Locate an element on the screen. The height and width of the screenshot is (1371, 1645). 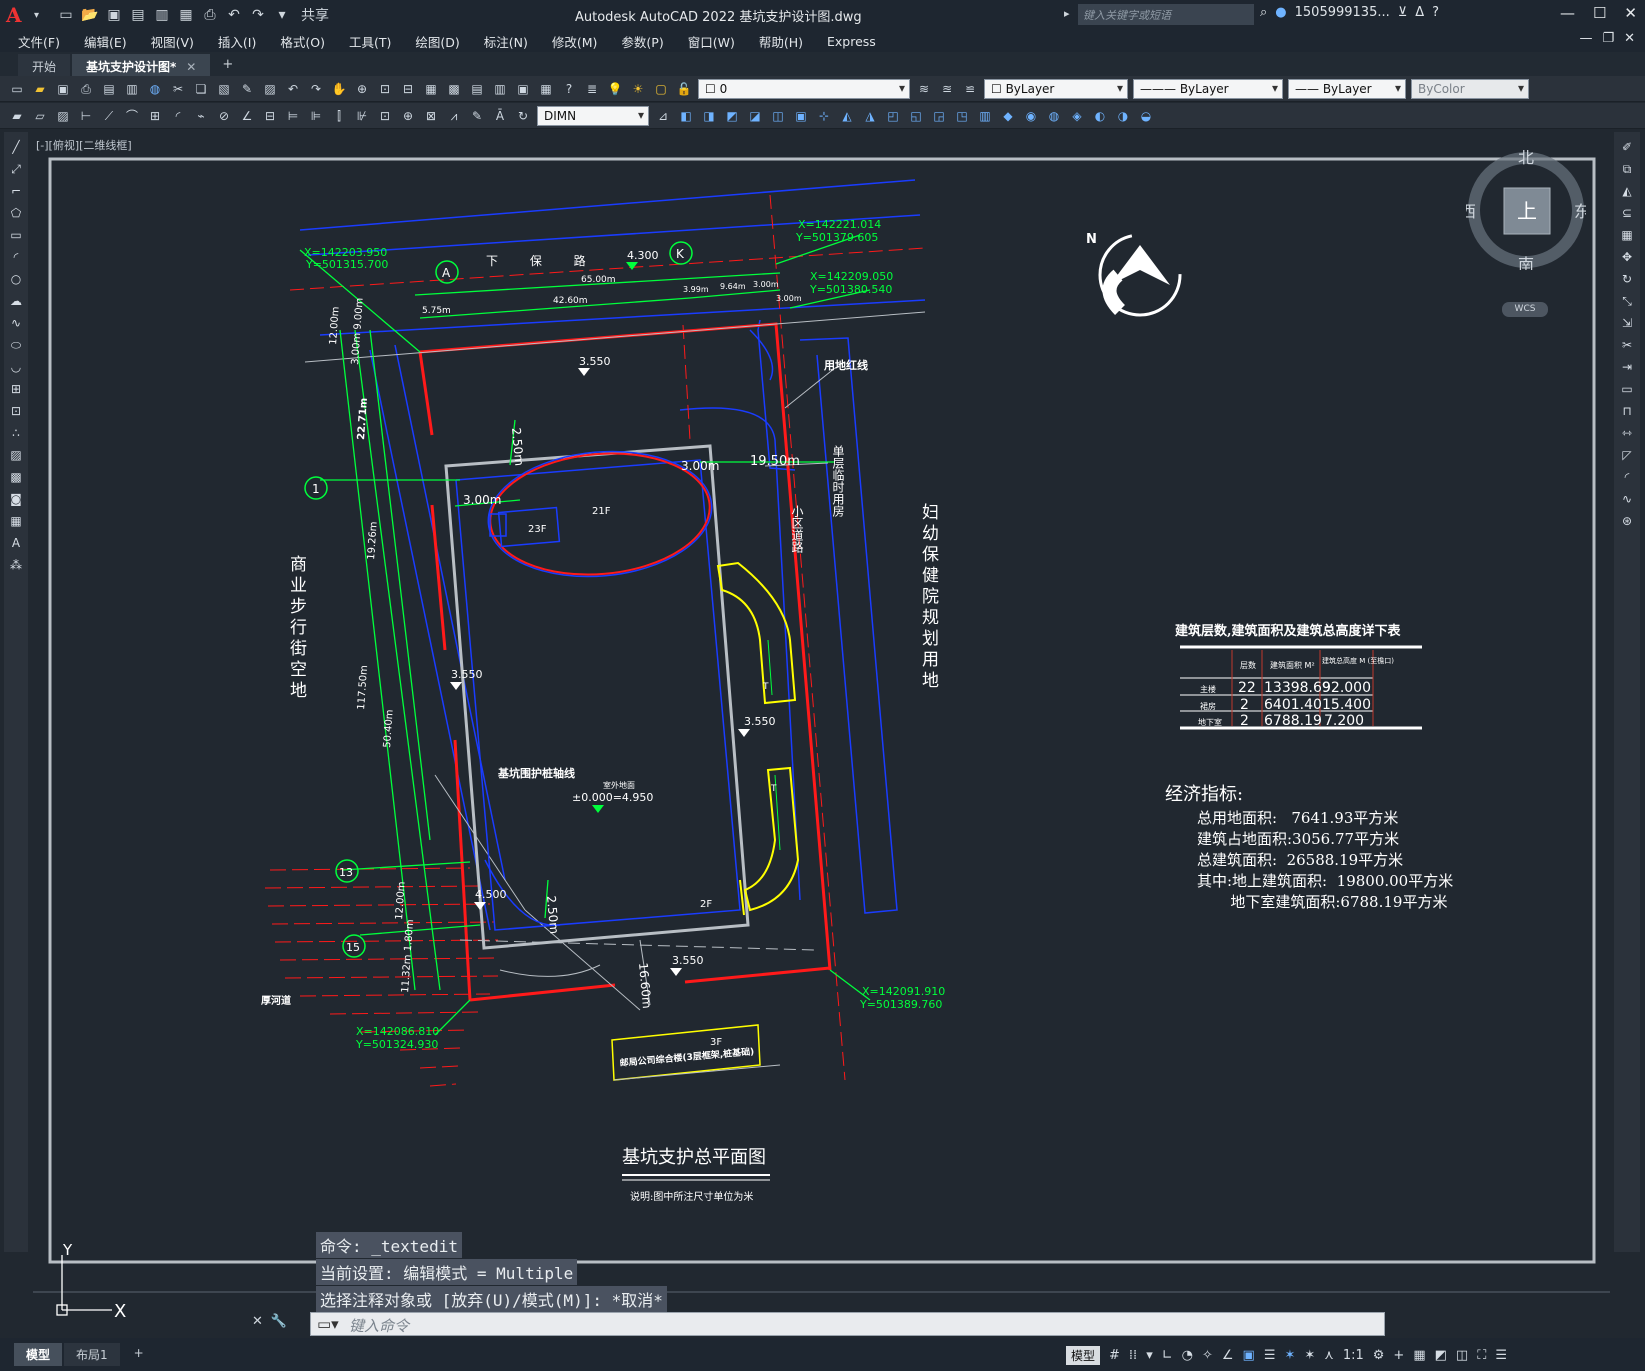
command-customize-icon: 🔧 is located at coordinates (279, 1321).